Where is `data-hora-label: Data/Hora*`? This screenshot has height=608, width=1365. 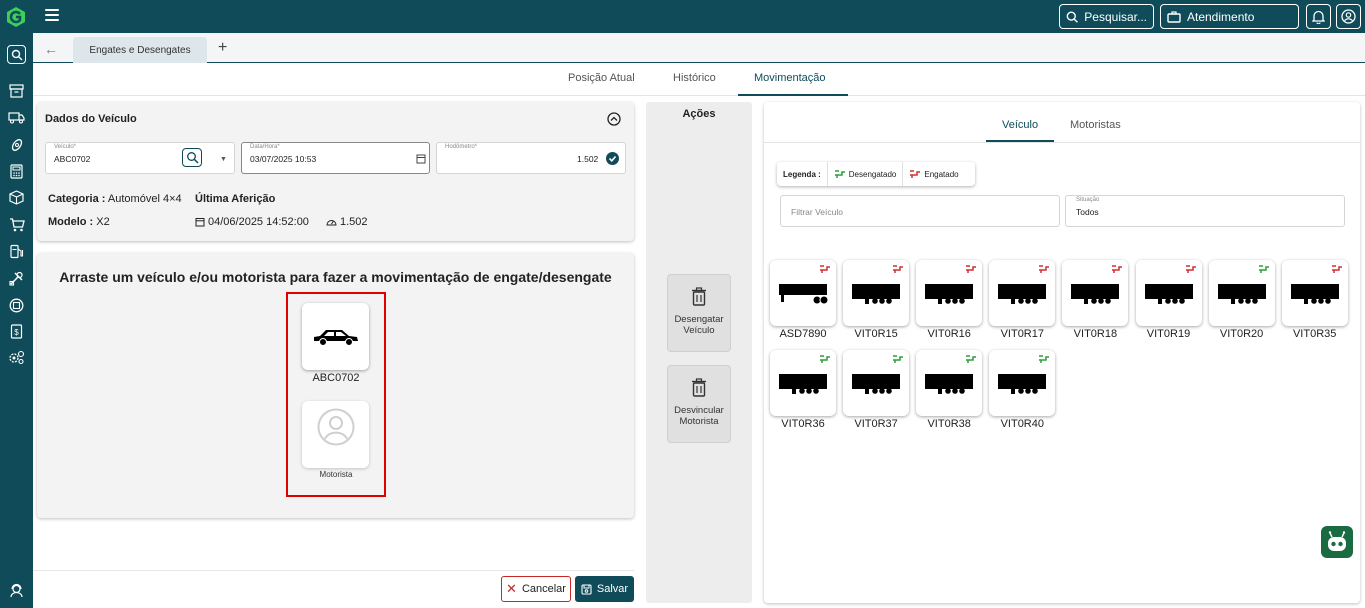
data-hora-label: Data/Hora* is located at coordinates (265, 147).